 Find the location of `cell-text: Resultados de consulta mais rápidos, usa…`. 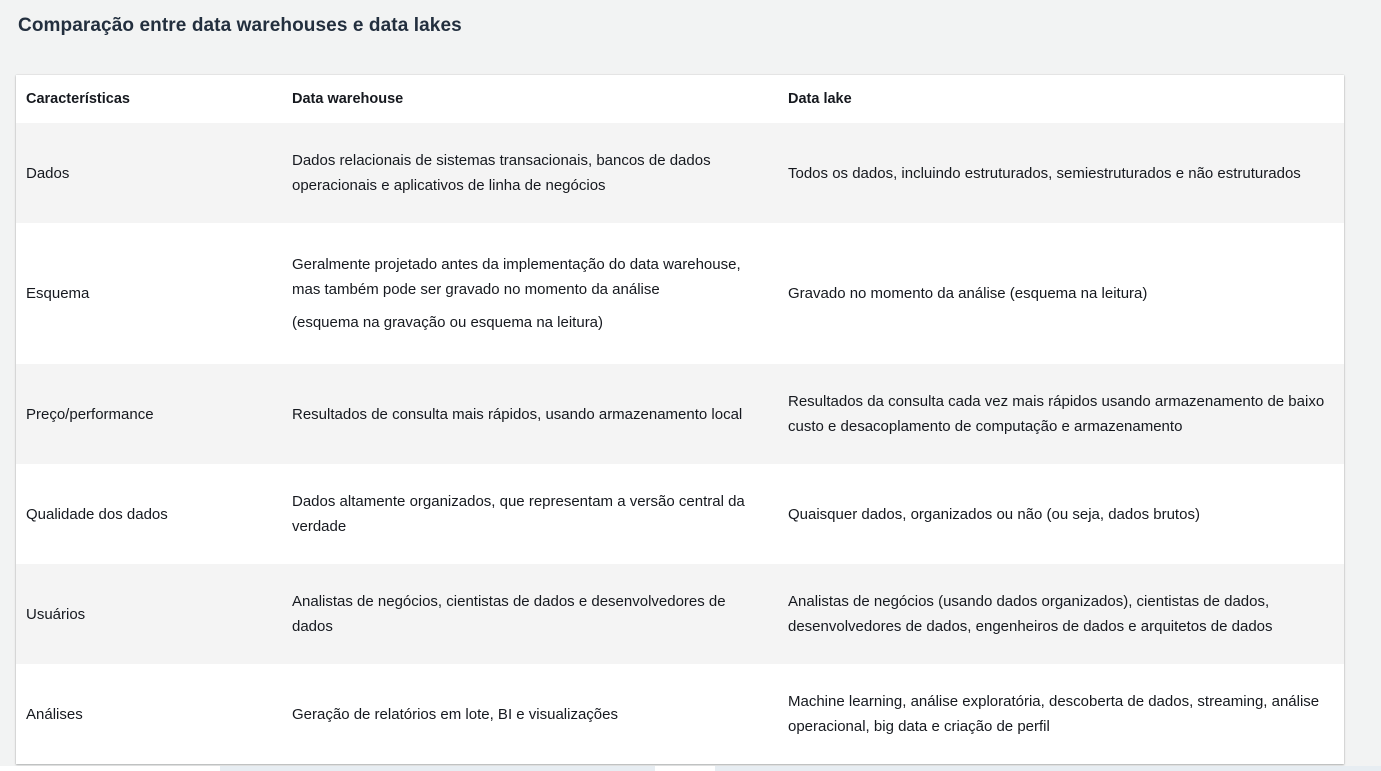

cell-text: Resultados de consulta mais rápidos, usa… is located at coordinates (517, 414).